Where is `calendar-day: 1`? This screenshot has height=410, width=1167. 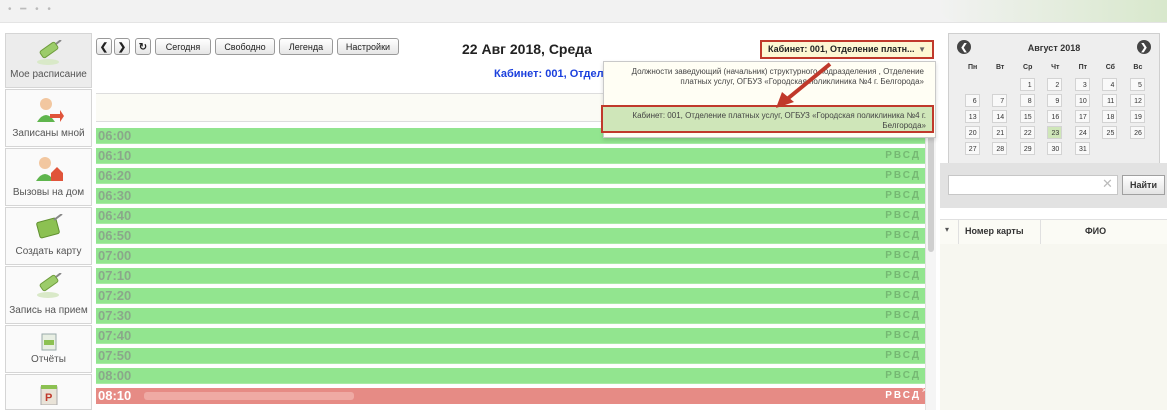 calendar-day: 1 is located at coordinates (1027, 84).